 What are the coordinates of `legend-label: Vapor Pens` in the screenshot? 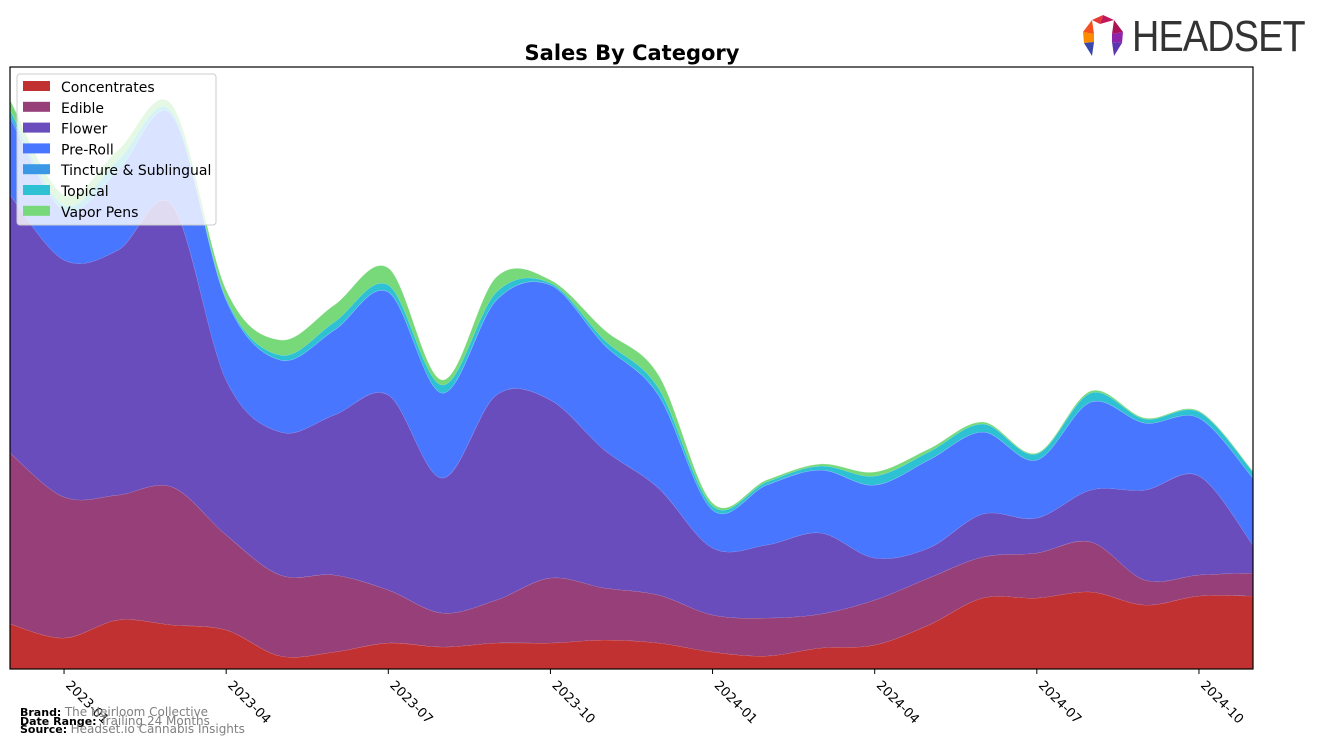 It's located at (99, 213).